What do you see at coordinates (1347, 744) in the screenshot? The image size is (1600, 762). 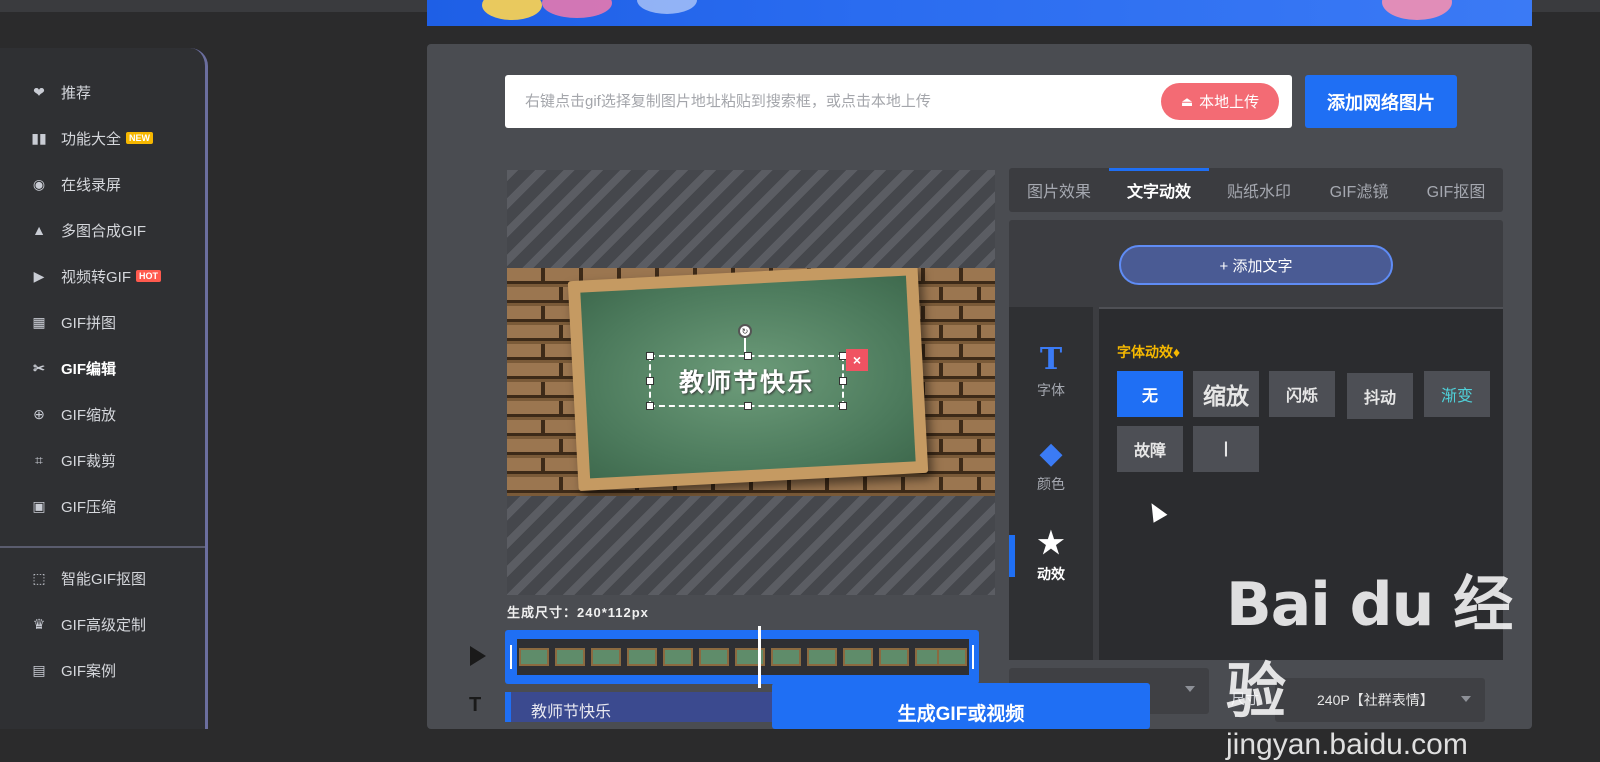 I see `watermark-url: jingyan.baidu.com` at bounding box center [1347, 744].